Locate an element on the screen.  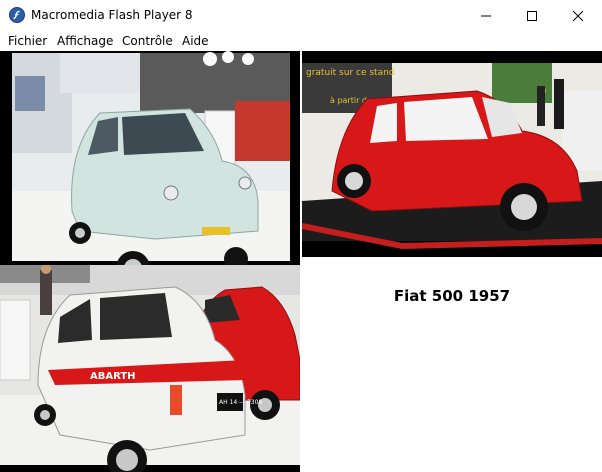
title-bar: Macromedia Flash Player 8 is located at coordinates (301, 15).